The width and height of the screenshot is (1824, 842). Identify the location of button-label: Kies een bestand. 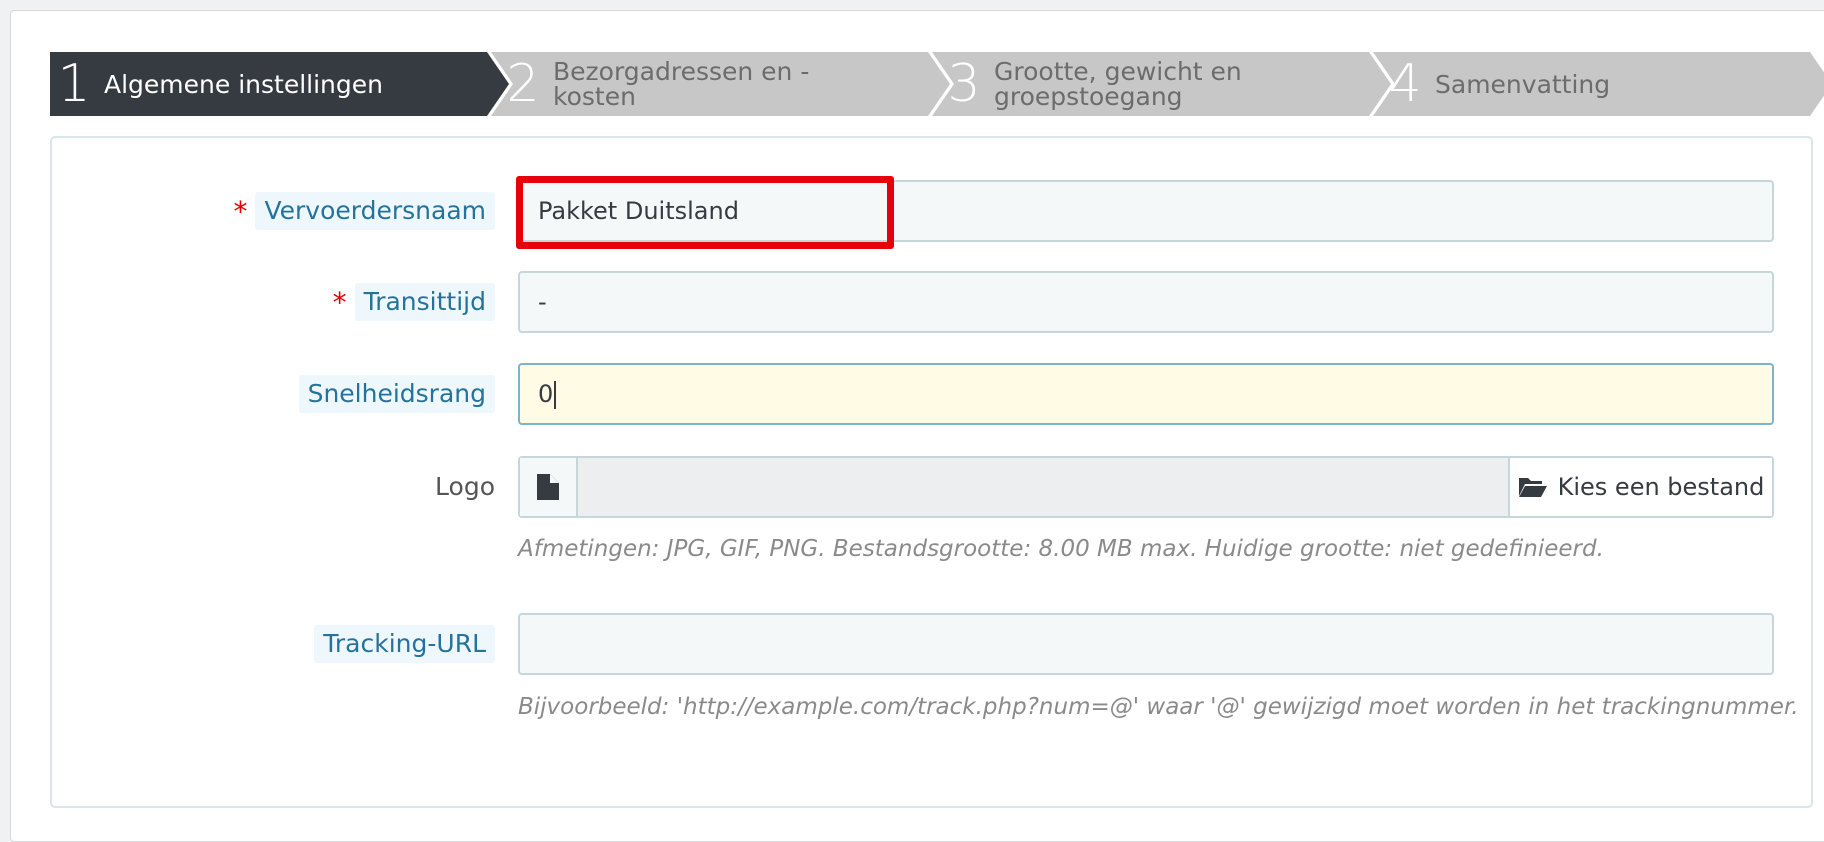
(1661, 487).